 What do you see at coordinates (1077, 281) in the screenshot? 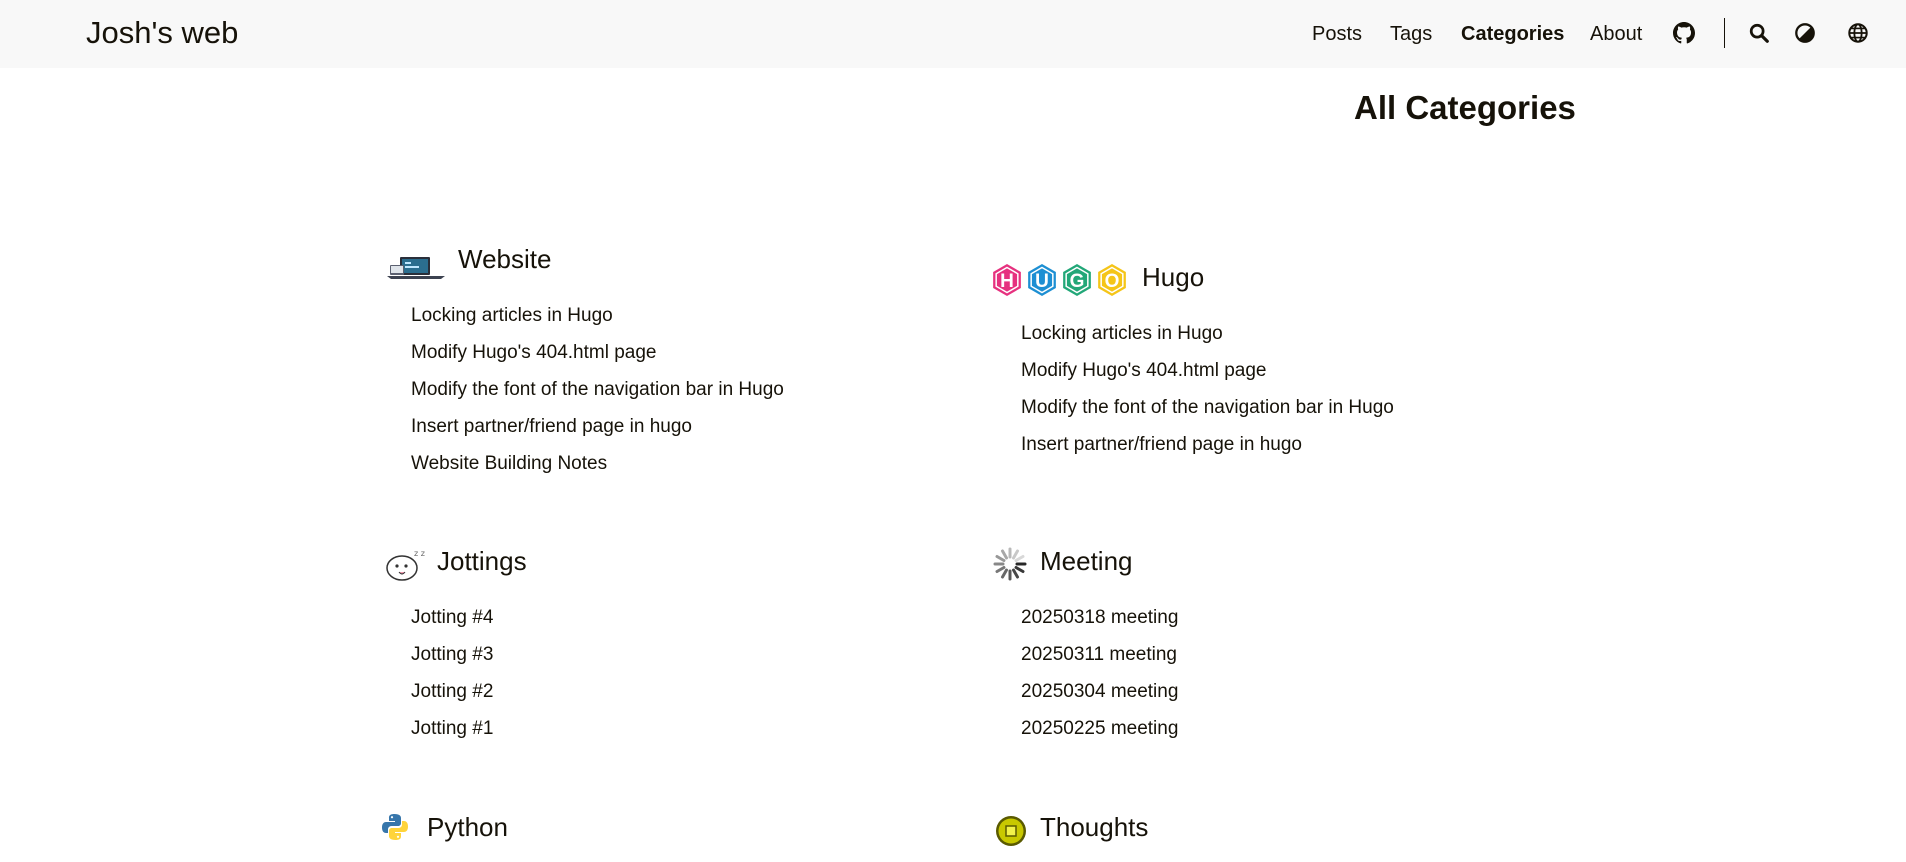
I see `hugo-logo-letter: G` at bounding box center [1077, 281].